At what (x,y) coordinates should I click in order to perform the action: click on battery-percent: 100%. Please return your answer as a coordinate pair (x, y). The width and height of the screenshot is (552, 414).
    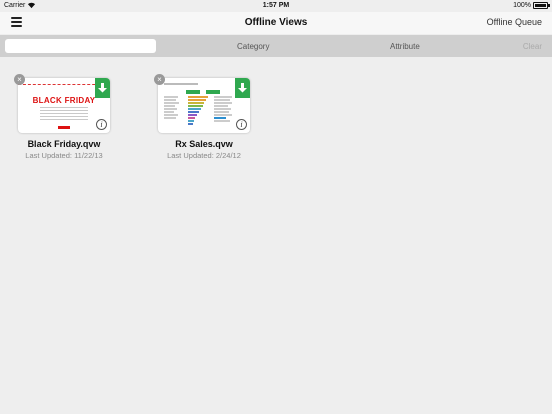
    Looking at the image, I should click on (522, 5).